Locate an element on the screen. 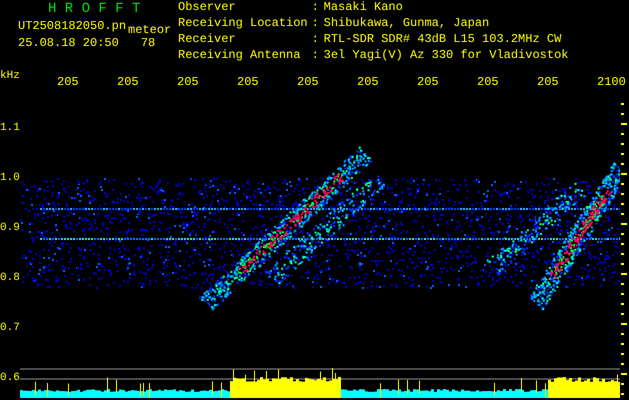 The width and height of the screenshot is (629, 400). frequency-axis-label: 1.1 is located at coordinates (10, 128).